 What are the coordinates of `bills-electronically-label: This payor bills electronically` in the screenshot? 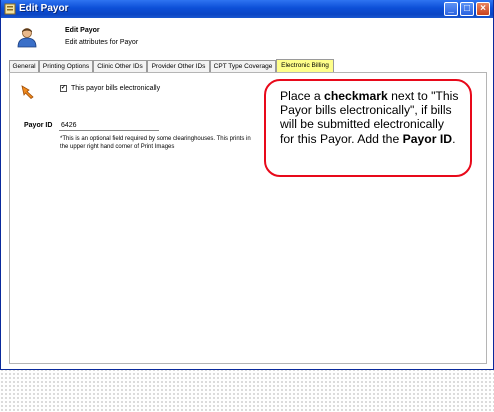 It's located at (116, 88).